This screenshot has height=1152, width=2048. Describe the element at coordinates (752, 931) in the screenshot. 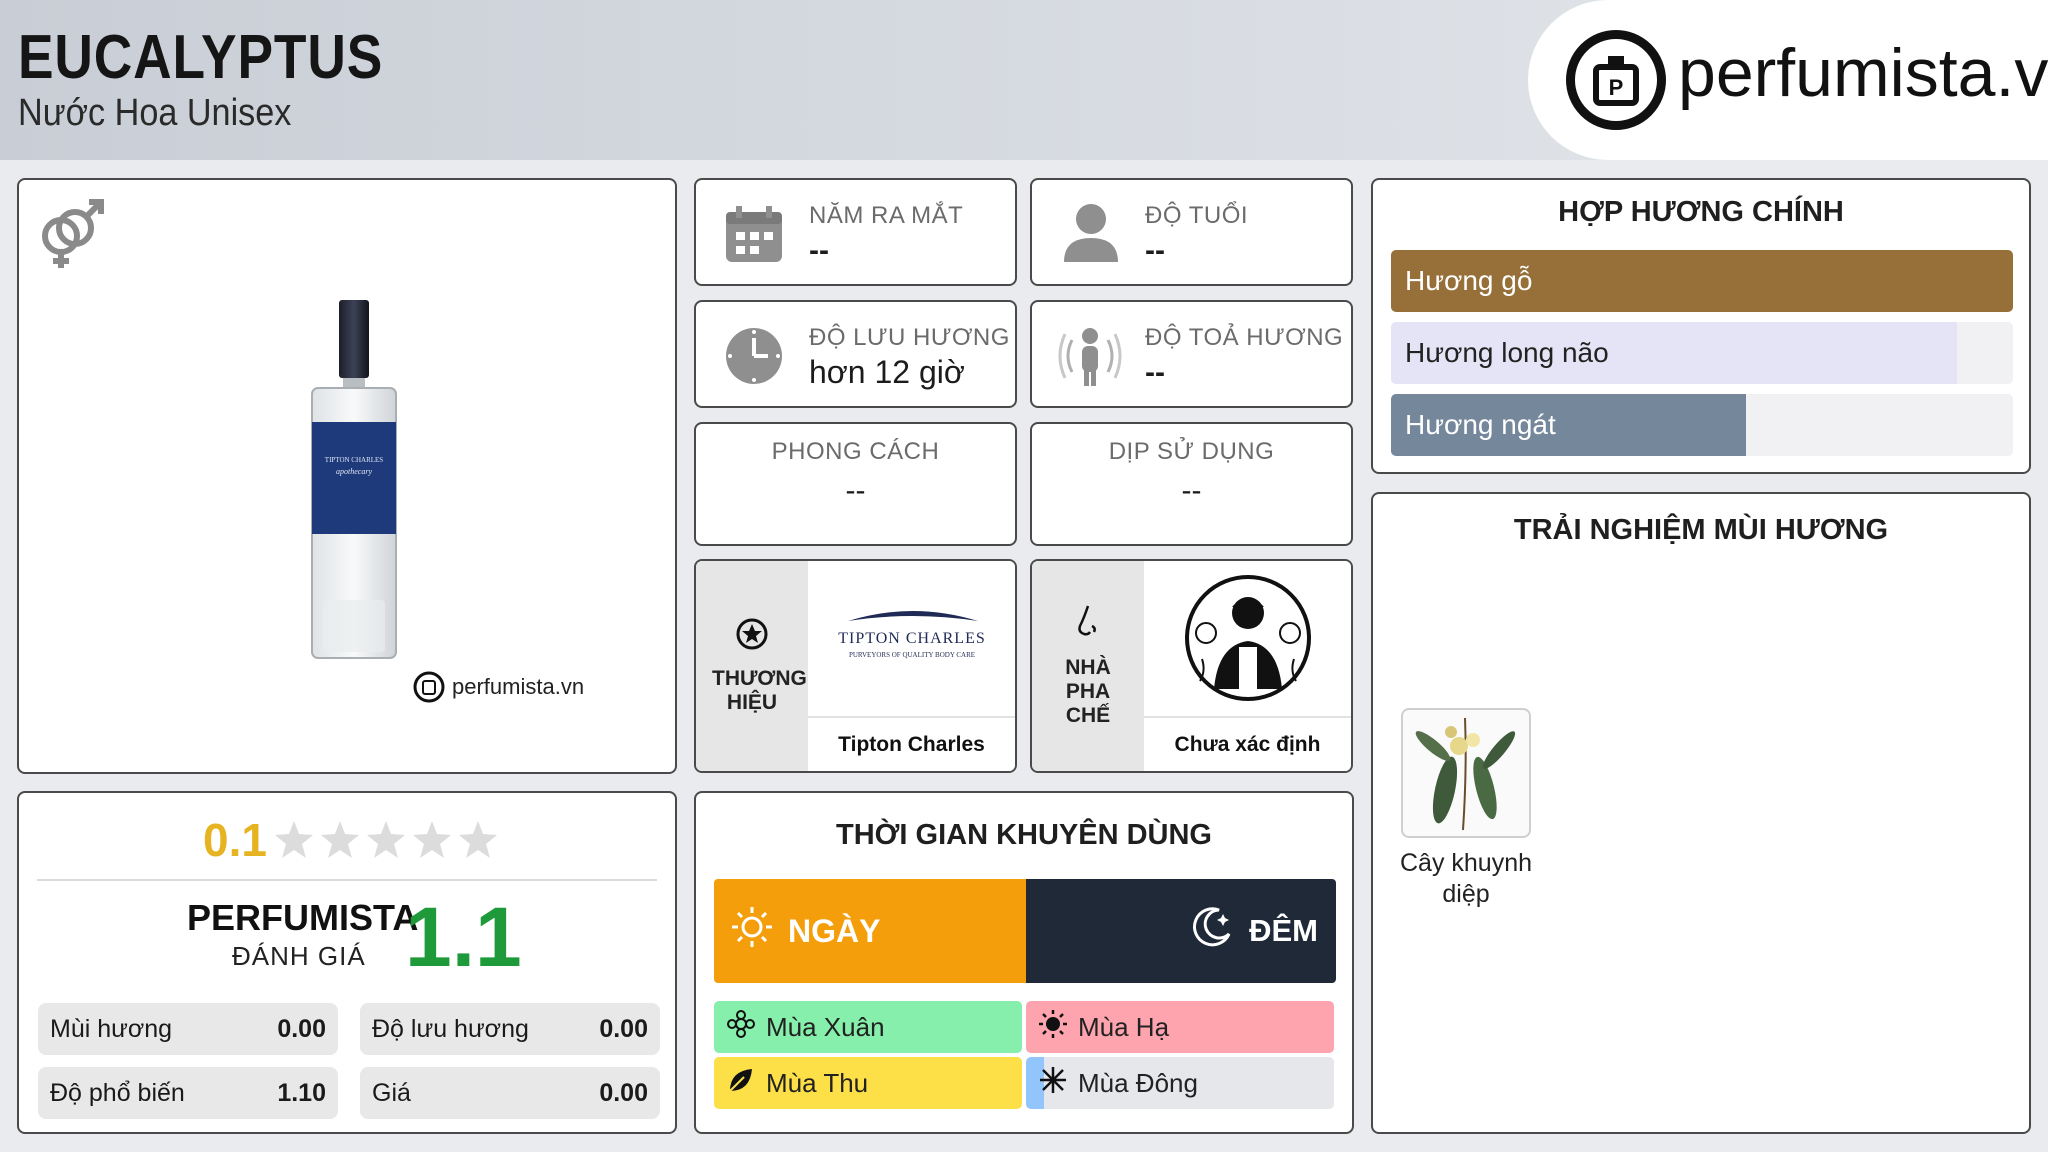

I see `sun-icon` at that location.